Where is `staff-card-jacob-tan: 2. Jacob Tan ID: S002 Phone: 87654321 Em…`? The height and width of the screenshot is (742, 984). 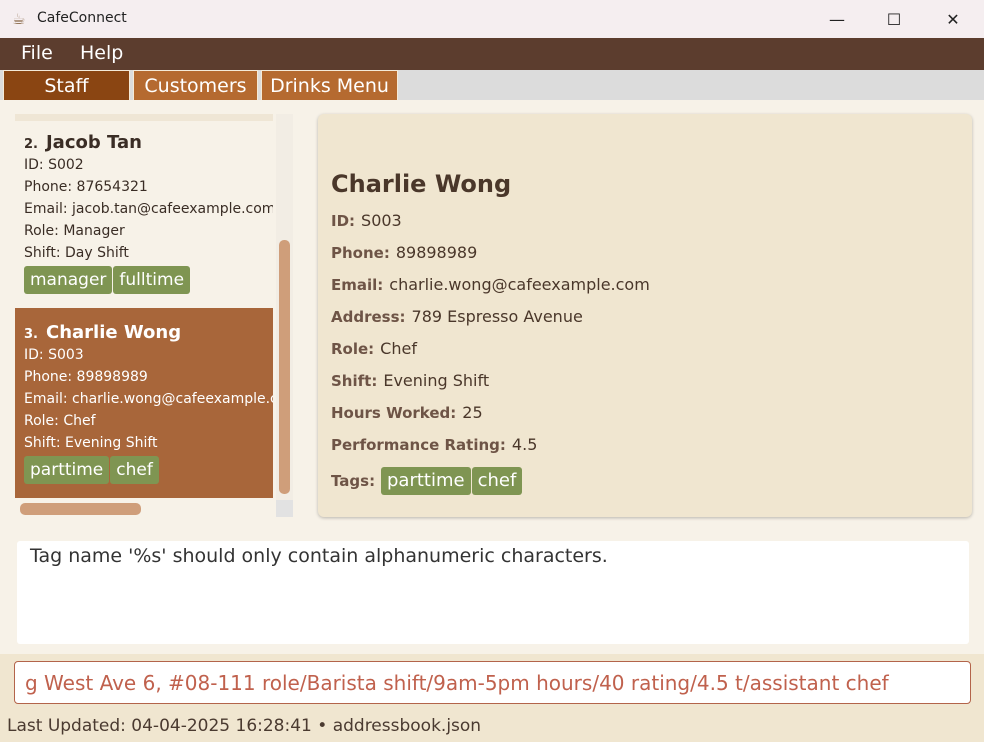 staff-card-jacob-tan: 2. Jacob Tan ID: S002 Phone: 87654321 Em… is located at coordinates (144, 213).